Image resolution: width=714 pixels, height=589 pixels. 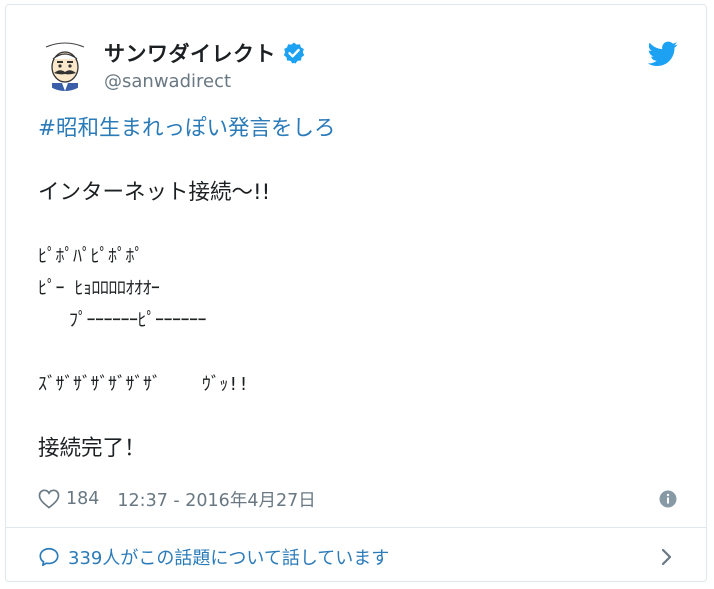 What do you see at coordinates (143, 384) in the screenshot?
I see `tweet-line: ｽﾞｻﾞｻﾞｻﾞｻﾞｻﾞｻﾞ ｳﾞｯ!!` at bounding box center [143, 384].